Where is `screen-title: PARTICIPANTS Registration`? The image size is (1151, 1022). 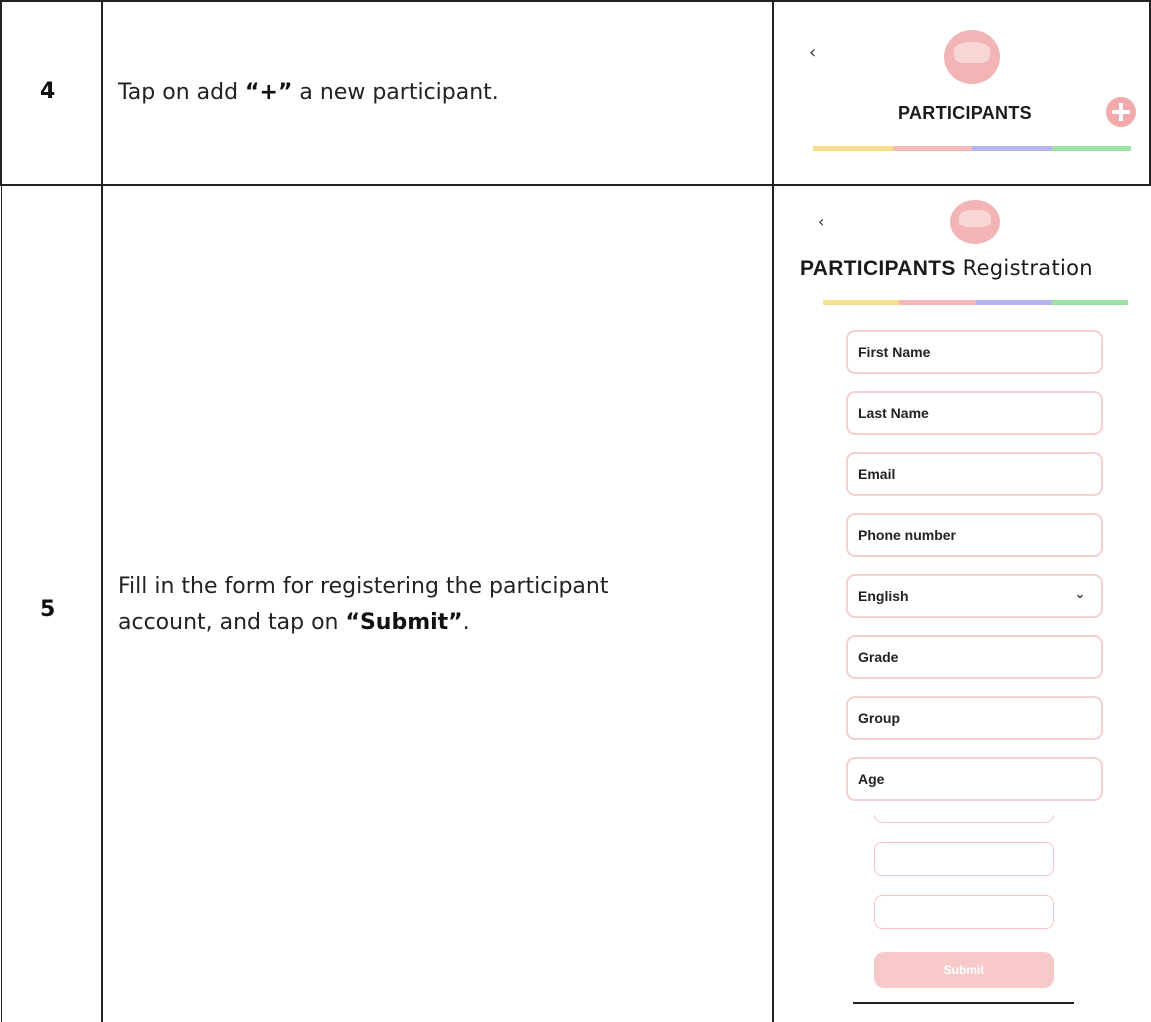 screen-title: PARTICIPANTS Registration is located at coordinates (946, 268).